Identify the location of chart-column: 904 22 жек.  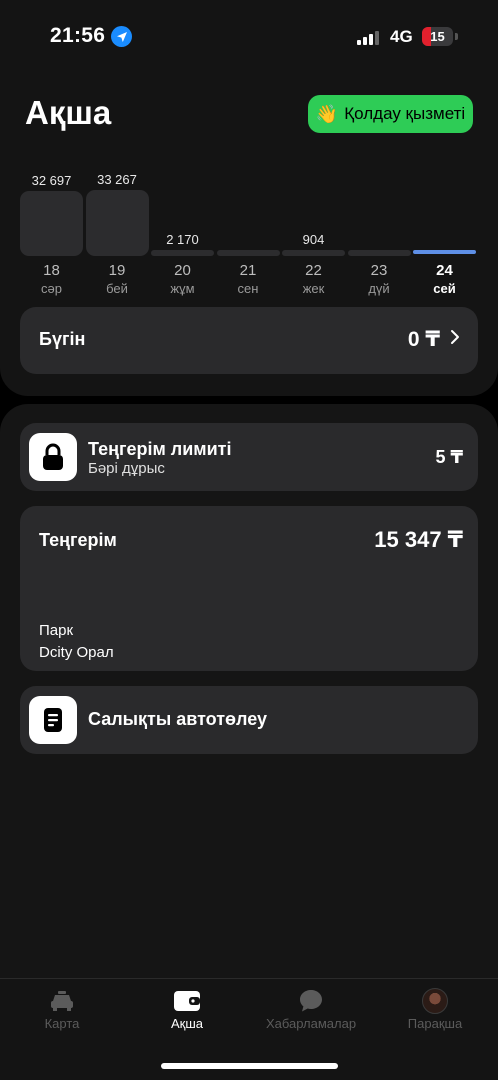
(313, 235).